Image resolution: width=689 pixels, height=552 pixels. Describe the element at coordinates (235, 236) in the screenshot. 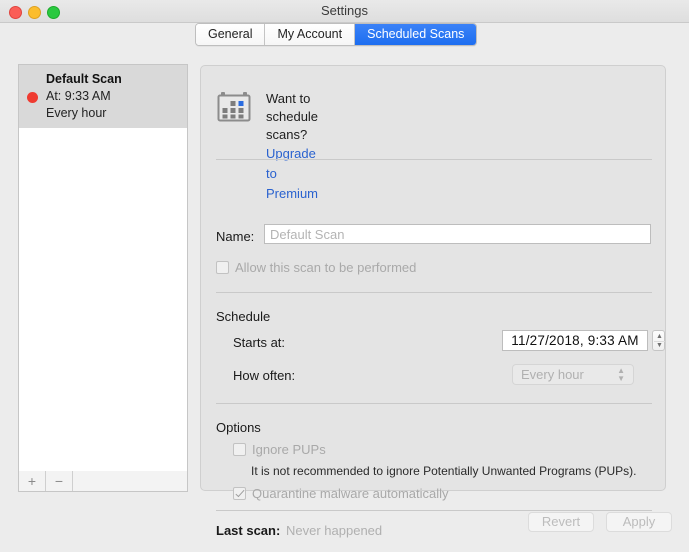

I see `name-label: Name:` at that location.